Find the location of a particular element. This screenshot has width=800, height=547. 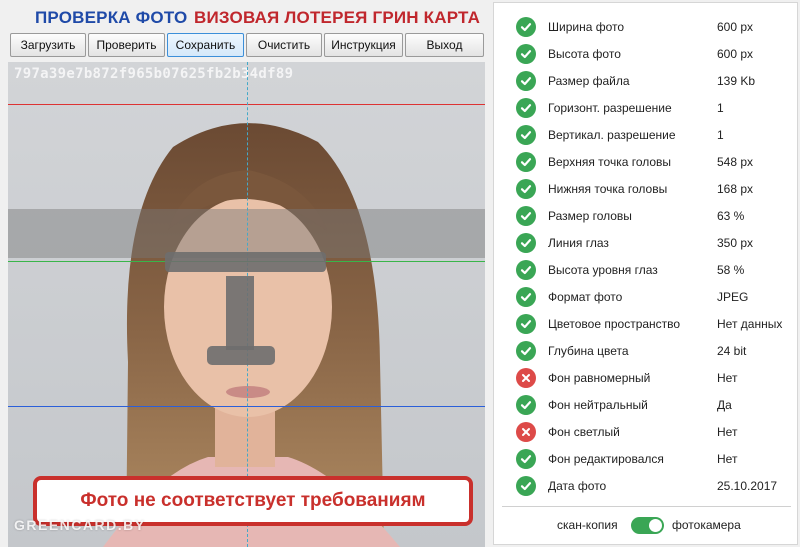

check-button: Проверить is located at coordinates (126, 45).